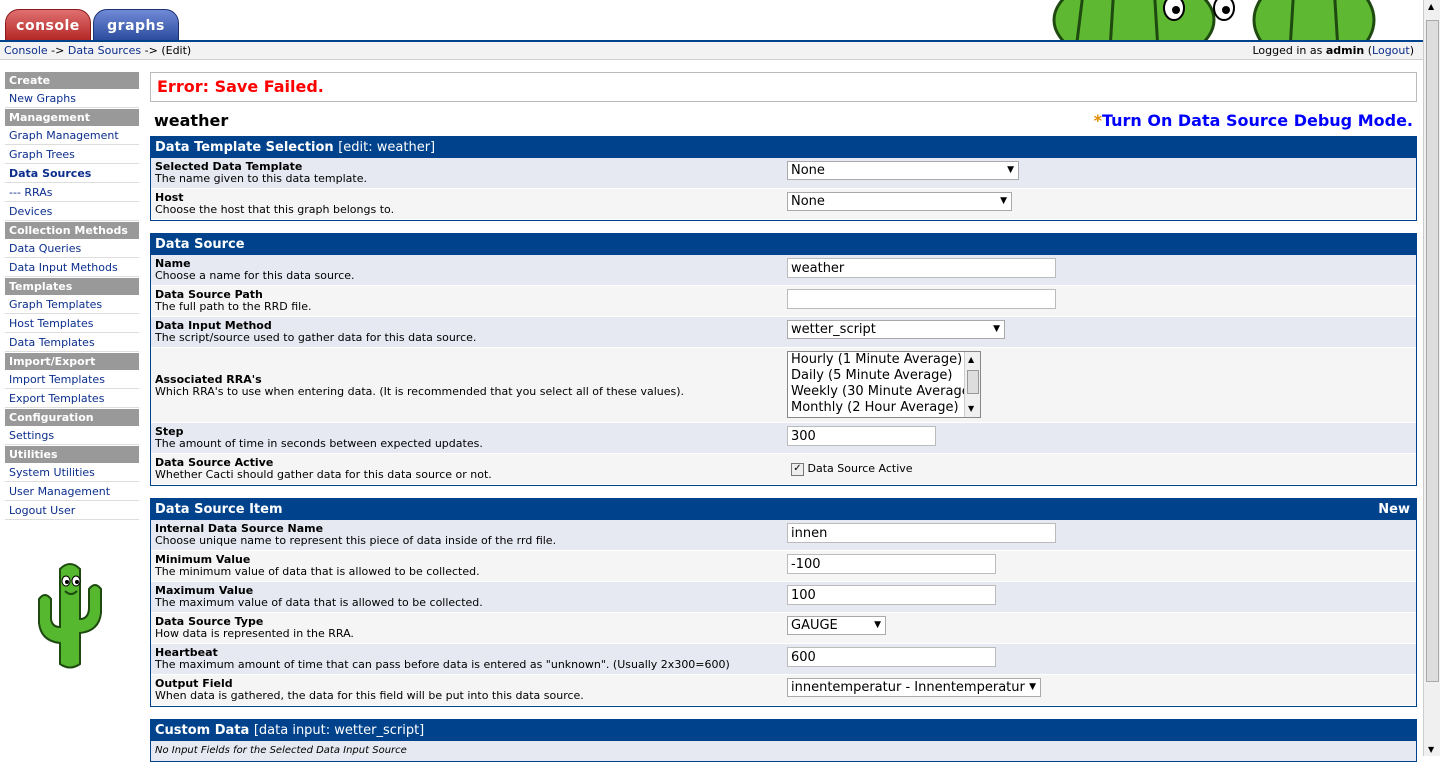 The width and height of the screenshot is (1440, 774). I want to click on panel-header: Data Template Selection [edit: weather], so click(783, 147).